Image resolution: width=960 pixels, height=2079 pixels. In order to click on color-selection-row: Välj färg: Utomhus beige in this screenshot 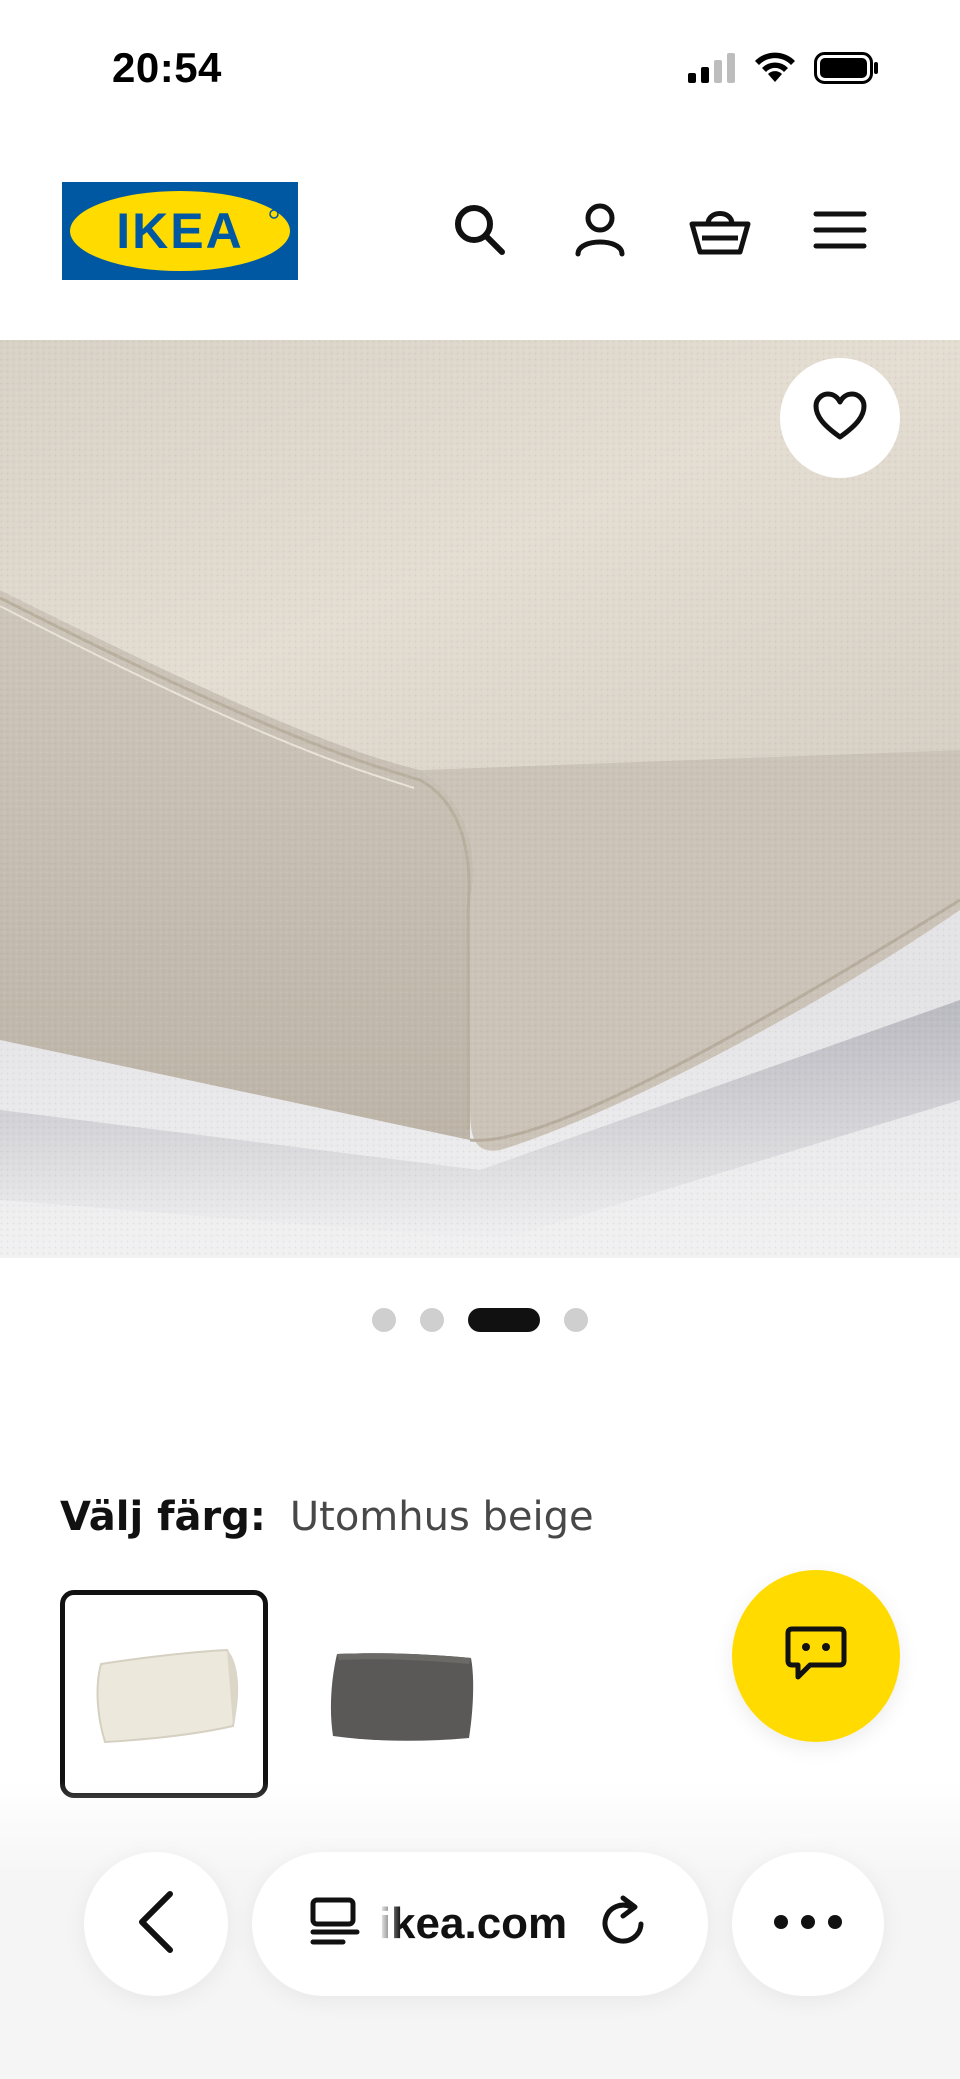, I will do `click(327, 1517)`.